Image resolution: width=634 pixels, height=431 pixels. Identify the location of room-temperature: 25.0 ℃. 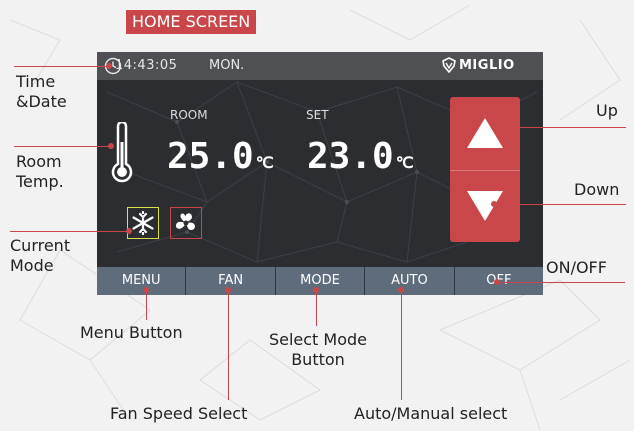
(220, 156).